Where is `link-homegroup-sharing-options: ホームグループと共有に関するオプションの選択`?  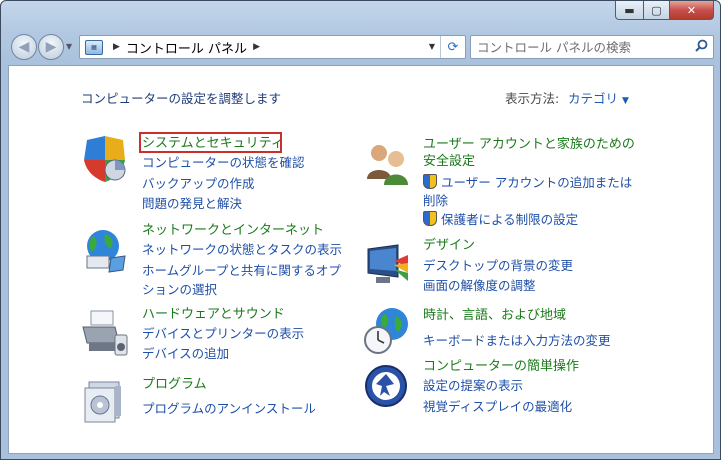 link-homegroup-sharing-options: ホームグループと共有に関するオプションの選択 is located at coordinates (246, 280).